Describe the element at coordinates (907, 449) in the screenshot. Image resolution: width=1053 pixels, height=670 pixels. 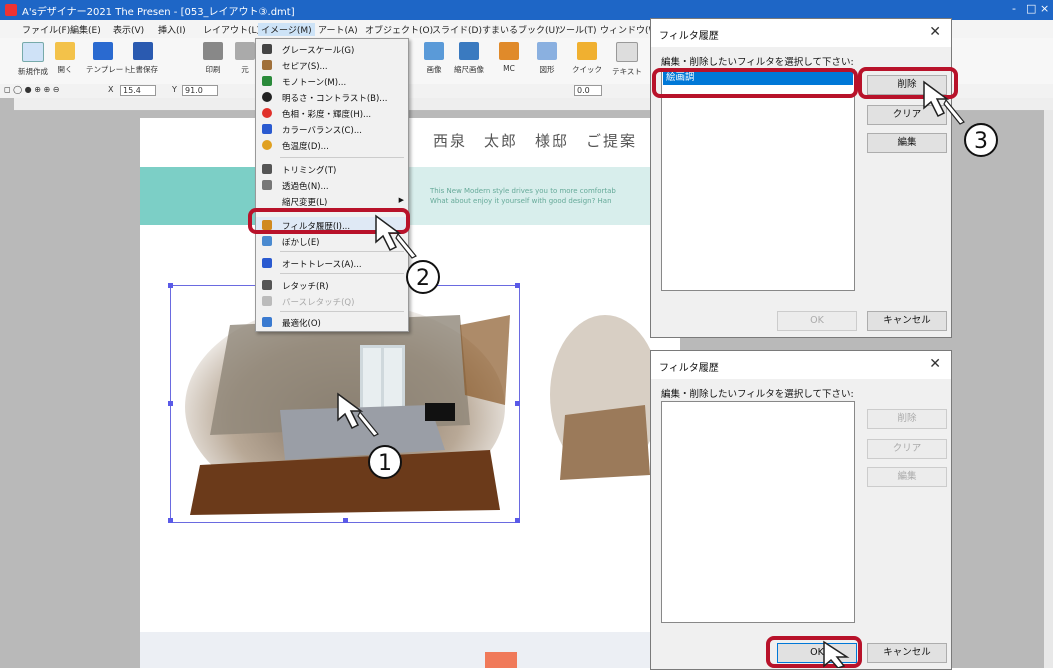
I see `clear-button: クリア` at that location.